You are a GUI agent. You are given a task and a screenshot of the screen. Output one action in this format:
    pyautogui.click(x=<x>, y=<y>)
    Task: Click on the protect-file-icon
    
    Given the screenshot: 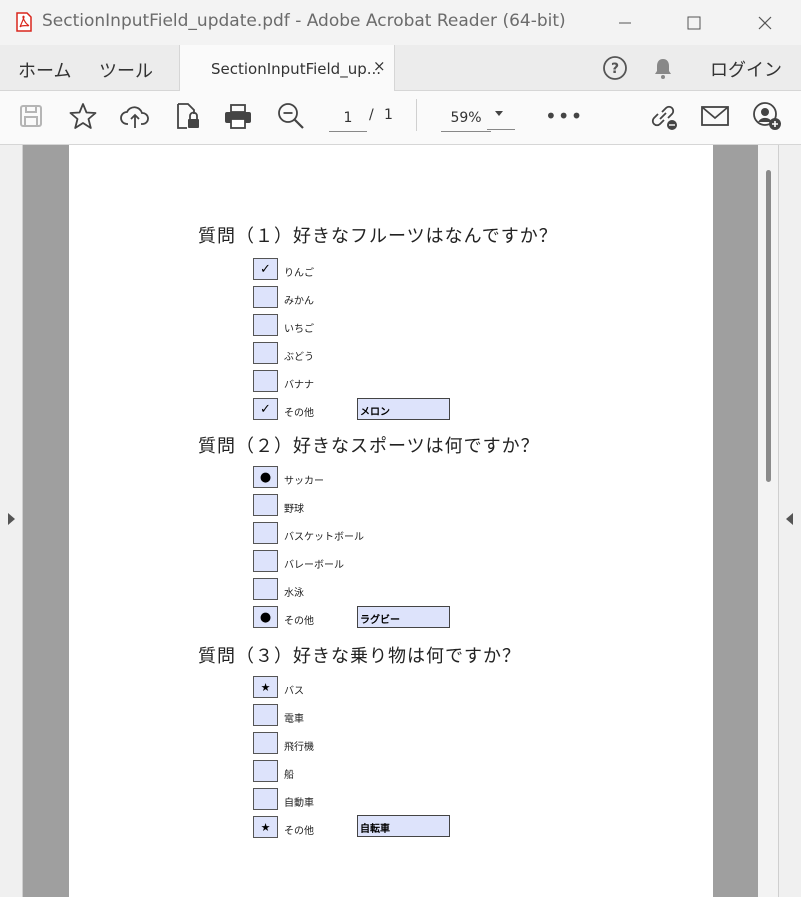 What is the action you would take?
    pyautogui.click(x=187, y=116)
    